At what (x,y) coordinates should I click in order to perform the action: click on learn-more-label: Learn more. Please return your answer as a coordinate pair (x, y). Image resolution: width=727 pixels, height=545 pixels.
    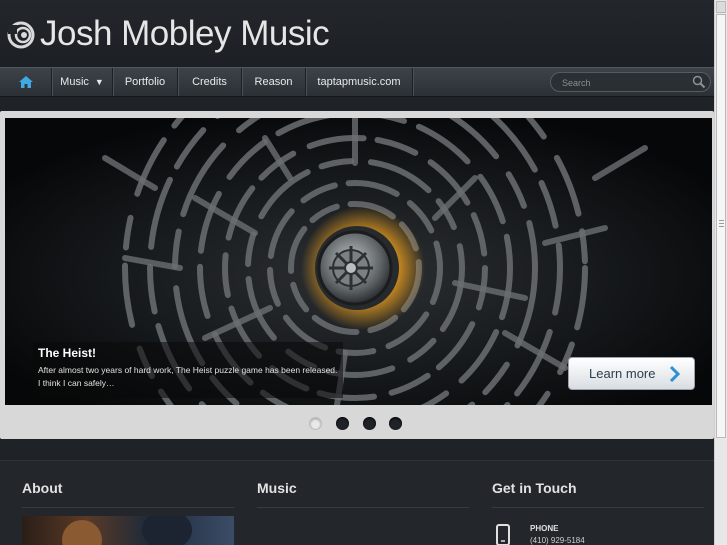
    Looking at the image, I should click on (622, 373).